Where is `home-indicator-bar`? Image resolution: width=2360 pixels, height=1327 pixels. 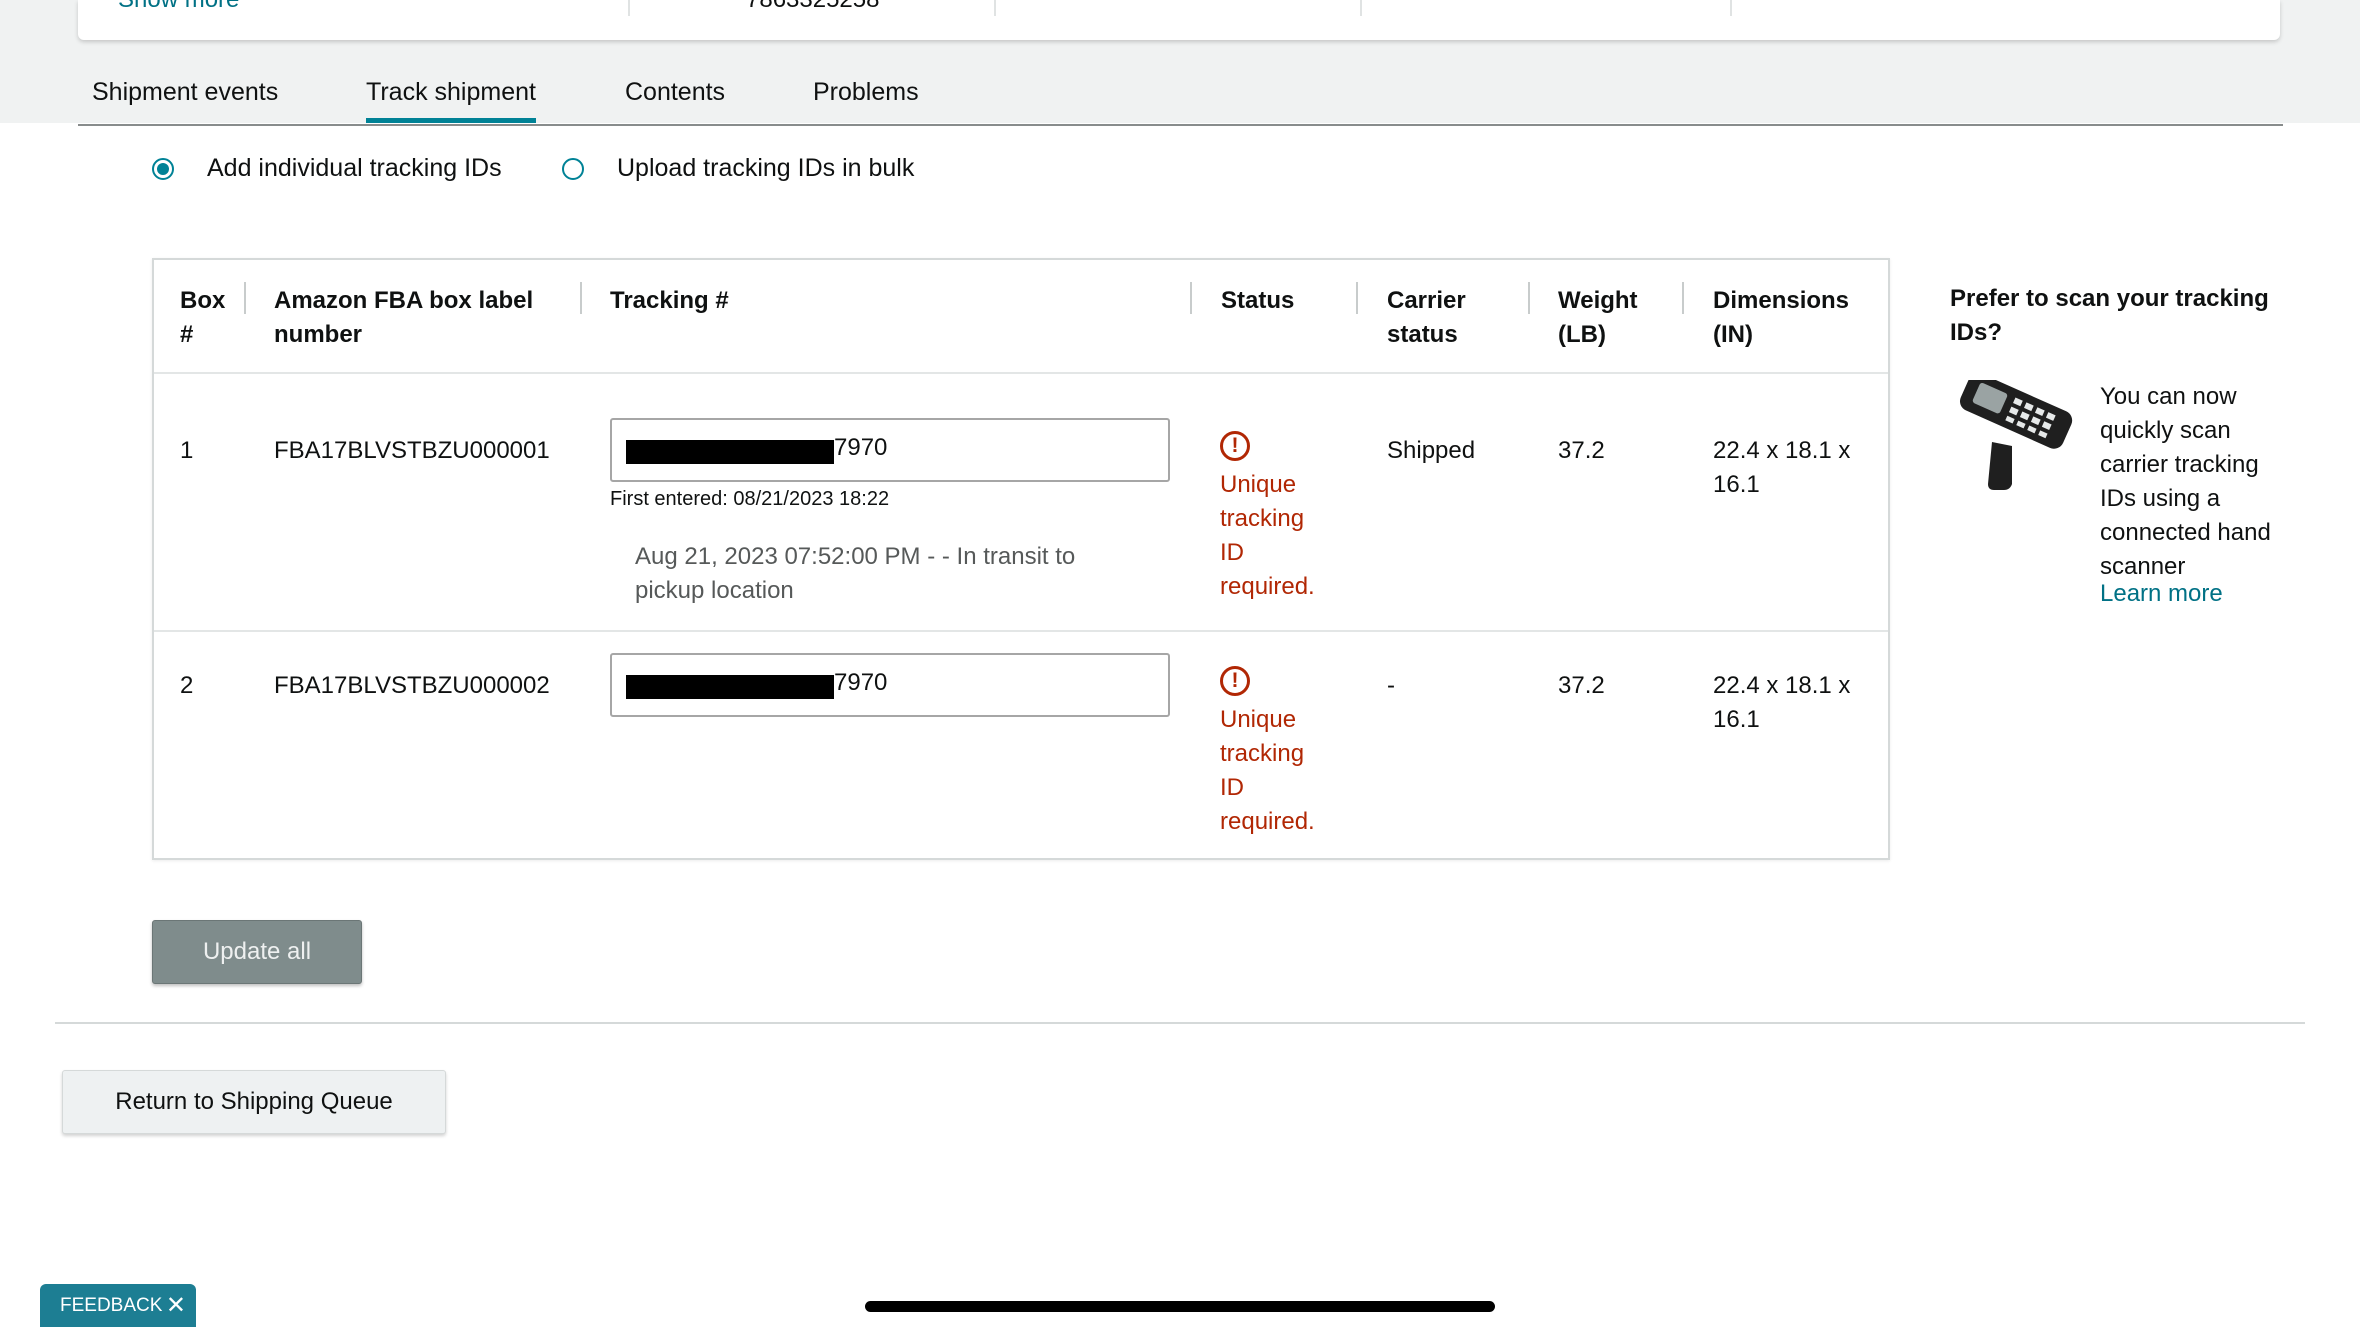
home-indicator-bar is located at coordinates (1180, 1306).